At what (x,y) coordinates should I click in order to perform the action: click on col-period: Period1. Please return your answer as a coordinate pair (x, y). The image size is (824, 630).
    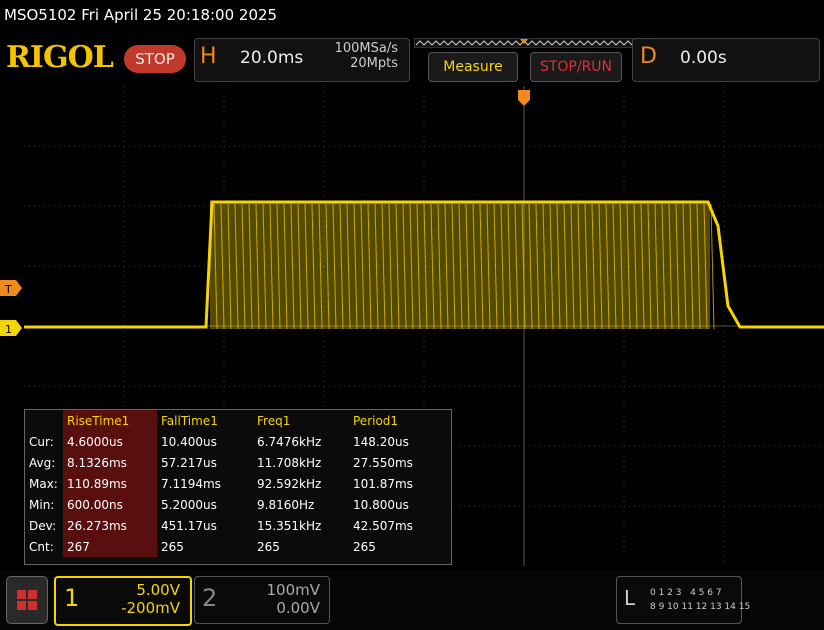
    Looking at the image, I should click on (376, 420).